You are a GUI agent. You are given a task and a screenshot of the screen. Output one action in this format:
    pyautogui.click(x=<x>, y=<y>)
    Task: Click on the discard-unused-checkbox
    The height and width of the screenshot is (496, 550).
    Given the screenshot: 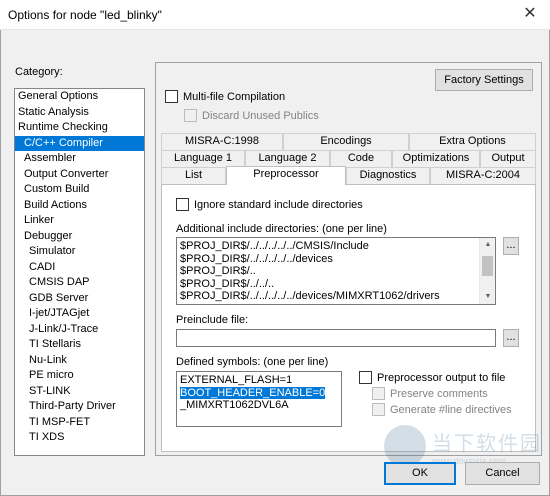 What is the action you would take?
    pyautogui.click(x=190, y=115)
    